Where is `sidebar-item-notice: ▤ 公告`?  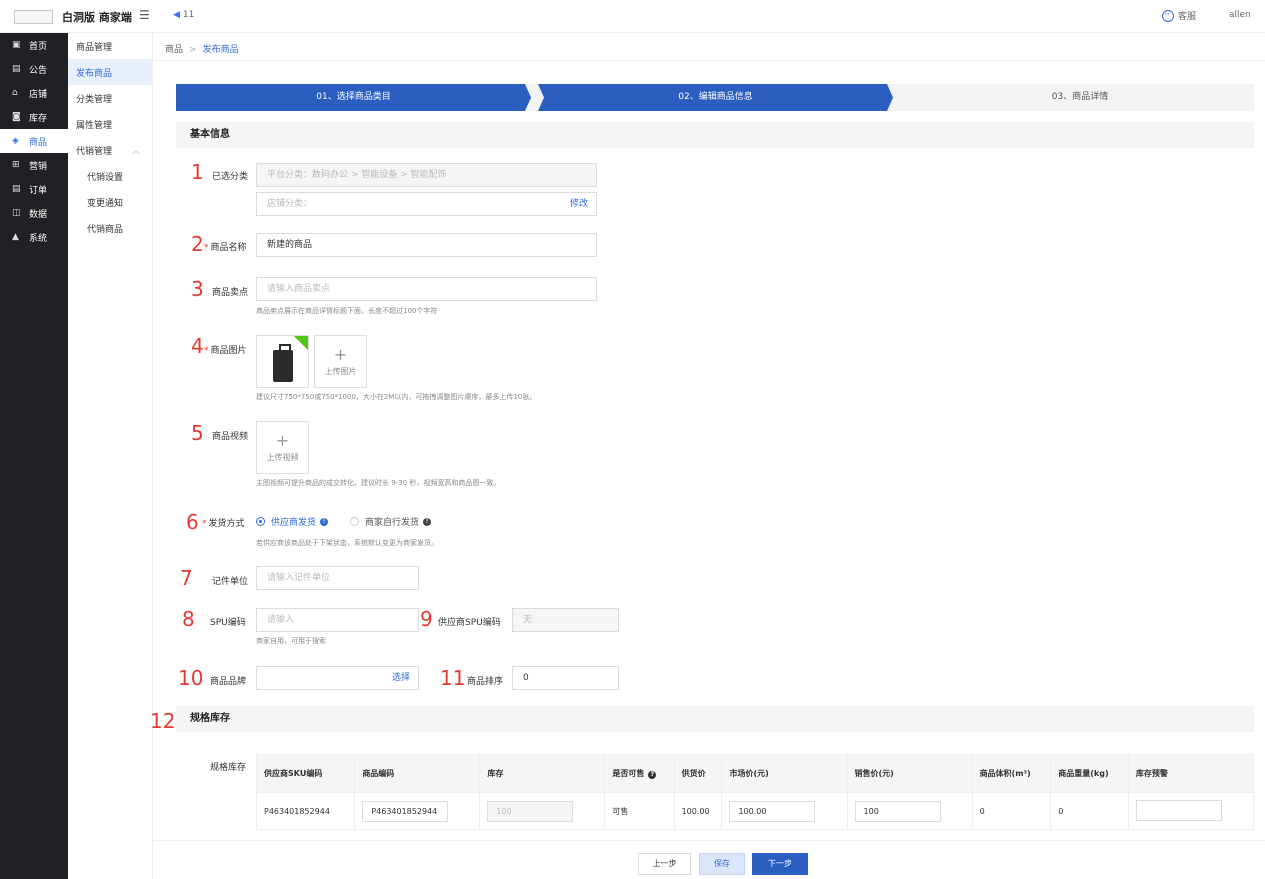
sidebar-item-notice: ▤ 公告 is located at coordinates (34, 69).